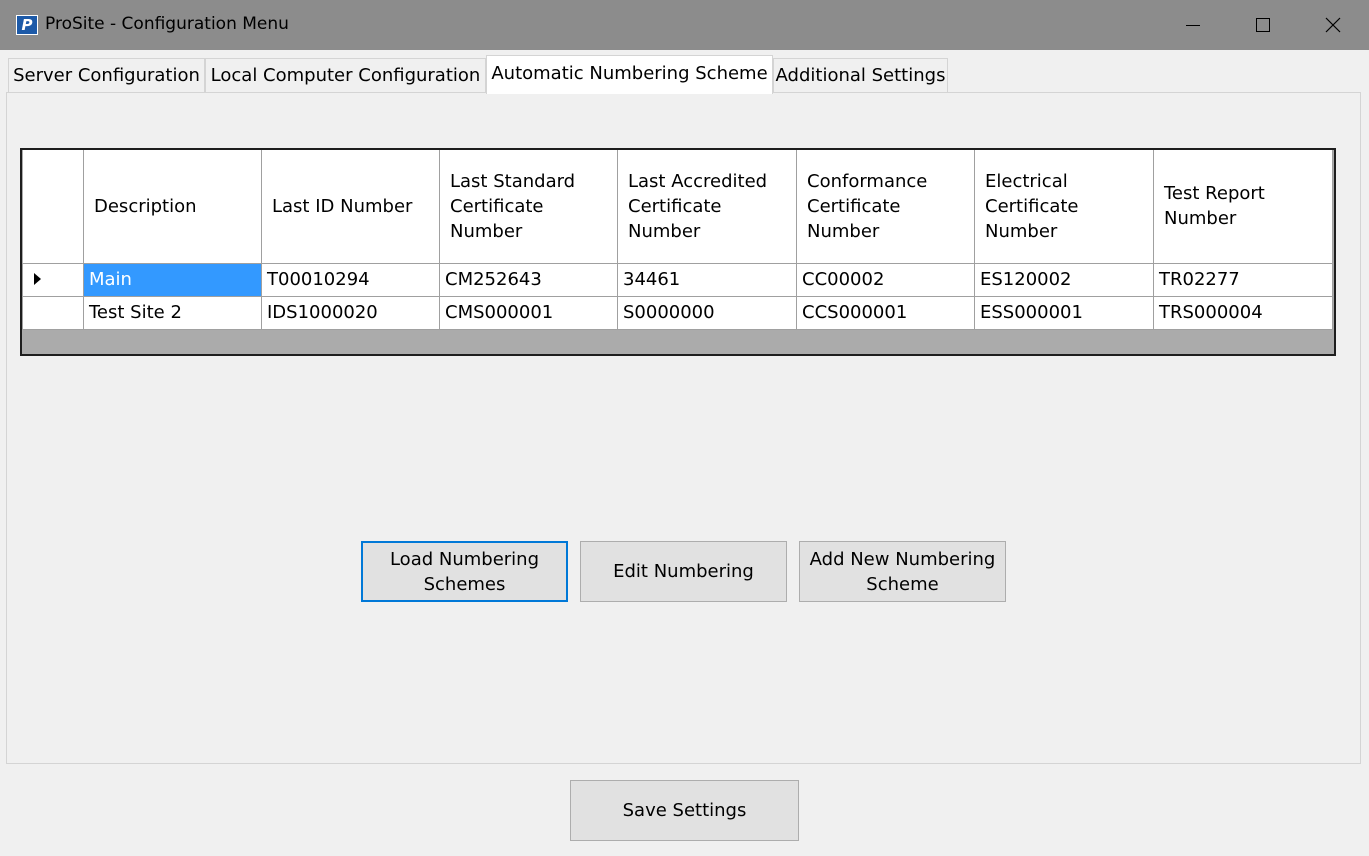 Image resolution: width=1369 pixels, height=856 pixels. I want to click on column-header-last-standard-certificate-number: Last Standard Certificate Number, so click(528, 207).